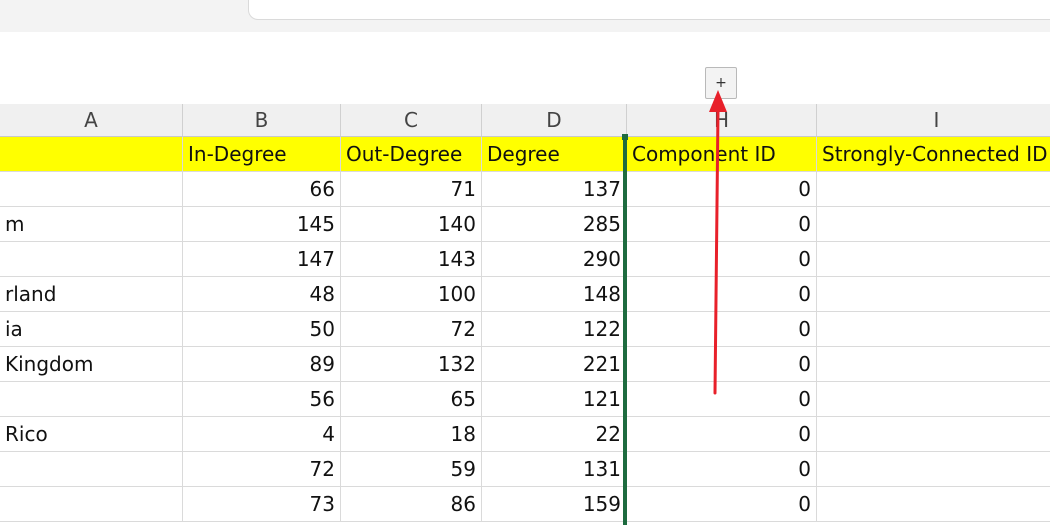 Image resolution: width=1050 pixels, height=525 pixels. I want to click on table-cell: 285, so click(554, 224).